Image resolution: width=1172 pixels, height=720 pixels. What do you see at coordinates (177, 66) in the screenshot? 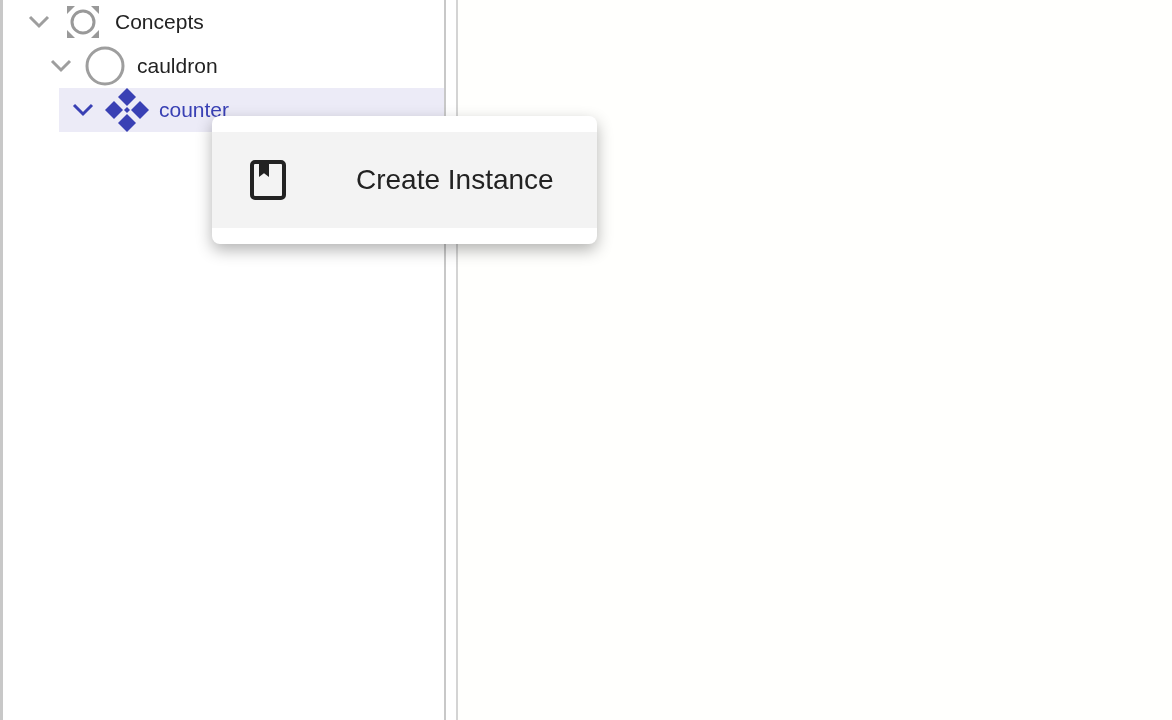
I see `tree-item-label: cauldron` at bounding box center [177, 66].